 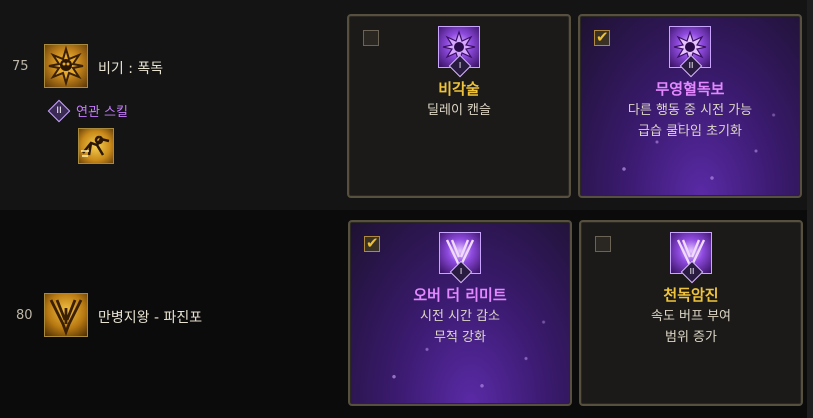 What do you see at coordinates (24, 315) in the screenshot?
I see `skill-level: 80` at bounding box center [24, 315].